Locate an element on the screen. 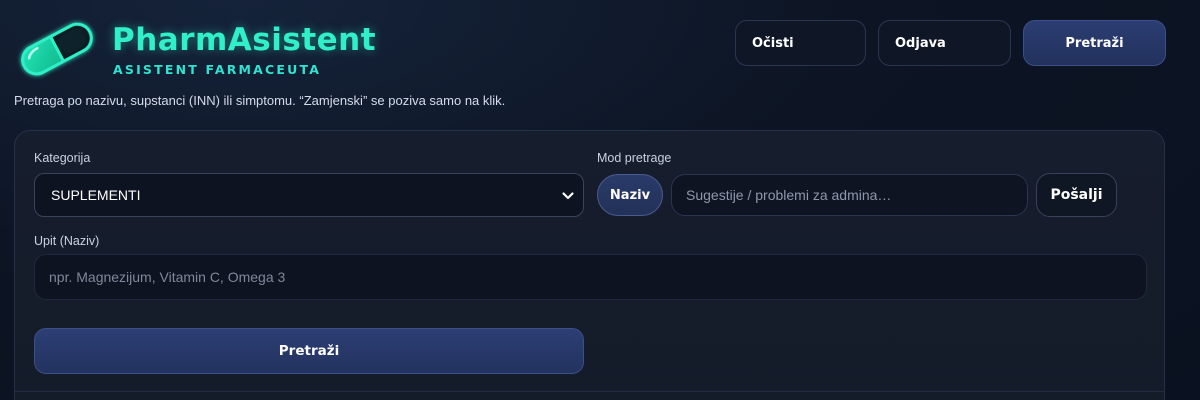  brand: PharmAsistent ASISTENT FARMACEUTA is located at coordinates (195, 49).